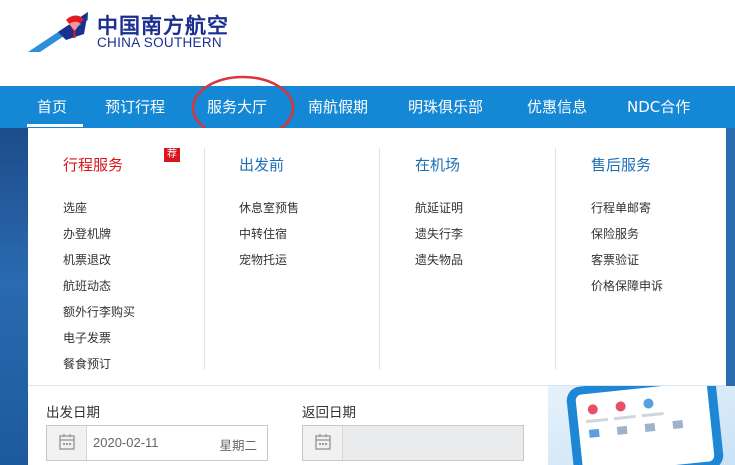  I want to click on menu-link-extra-baggage: 额外行李购买, so click(99, 315).